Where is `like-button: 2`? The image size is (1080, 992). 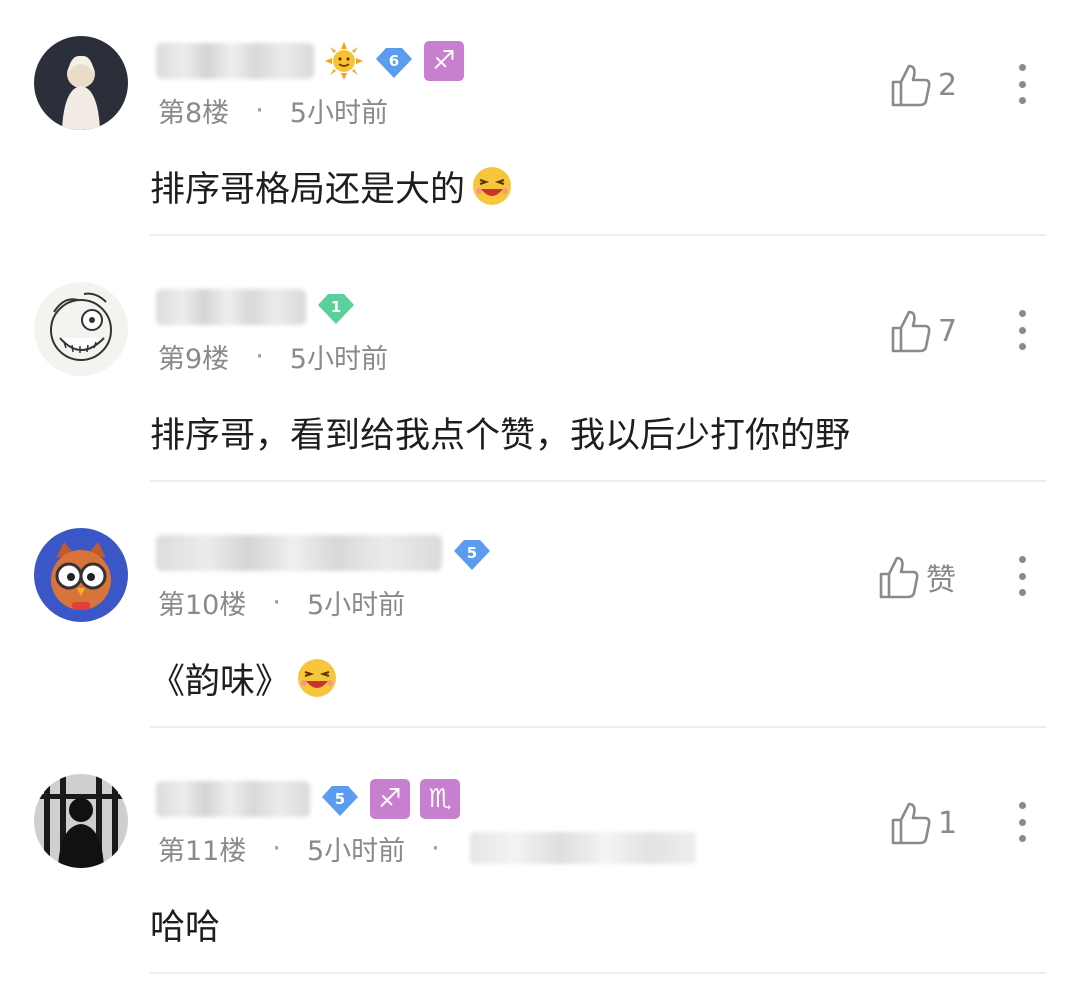
like-button: 2 is located at coordinates (923, 85).